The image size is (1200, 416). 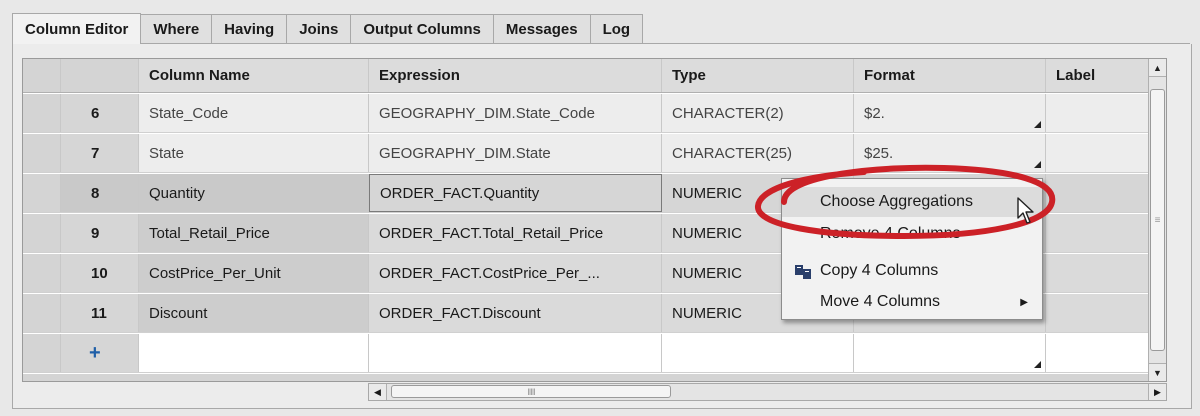 I want to click on menu-item-label: Copy 4 Columns, so click(x=879, y=270).